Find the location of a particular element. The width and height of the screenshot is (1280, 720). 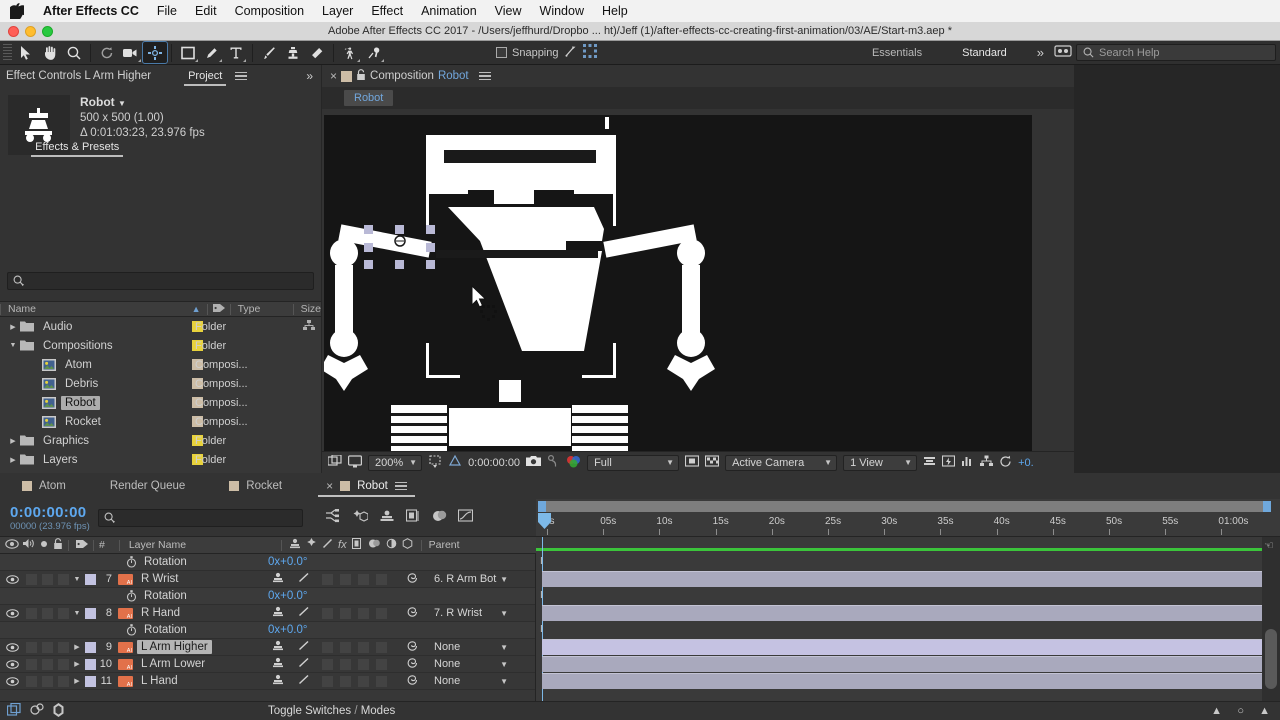

channel-rgb-icon is located at coordinates (573, 463).